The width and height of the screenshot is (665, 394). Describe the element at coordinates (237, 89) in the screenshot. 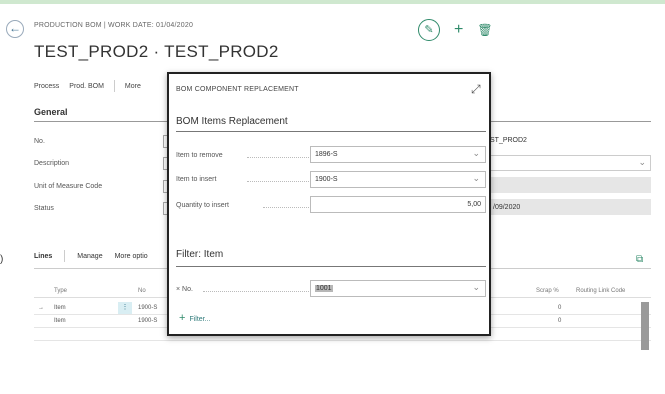

I see `dialog-title: BOM COMPONENT REPLACEMENT` at that location.